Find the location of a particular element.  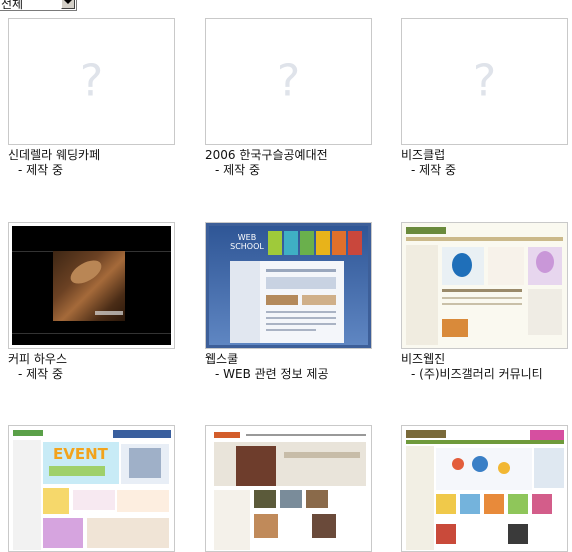

thumbnail-church is located at coordinates (288, 488).